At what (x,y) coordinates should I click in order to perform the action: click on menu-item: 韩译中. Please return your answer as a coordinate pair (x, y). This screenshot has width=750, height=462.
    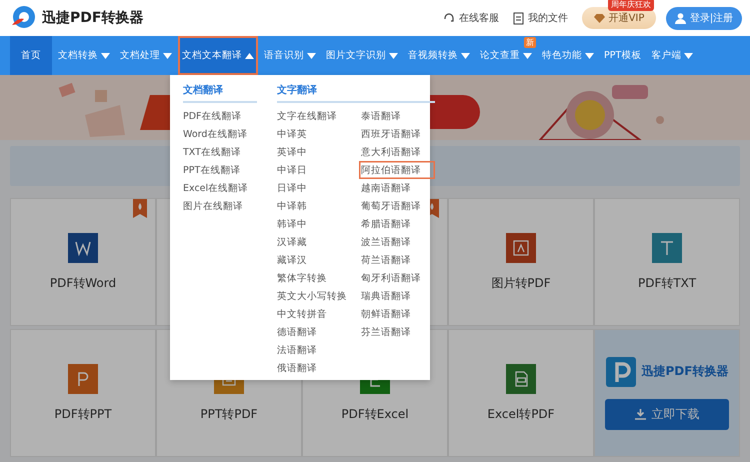
    Looking at the image, I should click on (313, 224).